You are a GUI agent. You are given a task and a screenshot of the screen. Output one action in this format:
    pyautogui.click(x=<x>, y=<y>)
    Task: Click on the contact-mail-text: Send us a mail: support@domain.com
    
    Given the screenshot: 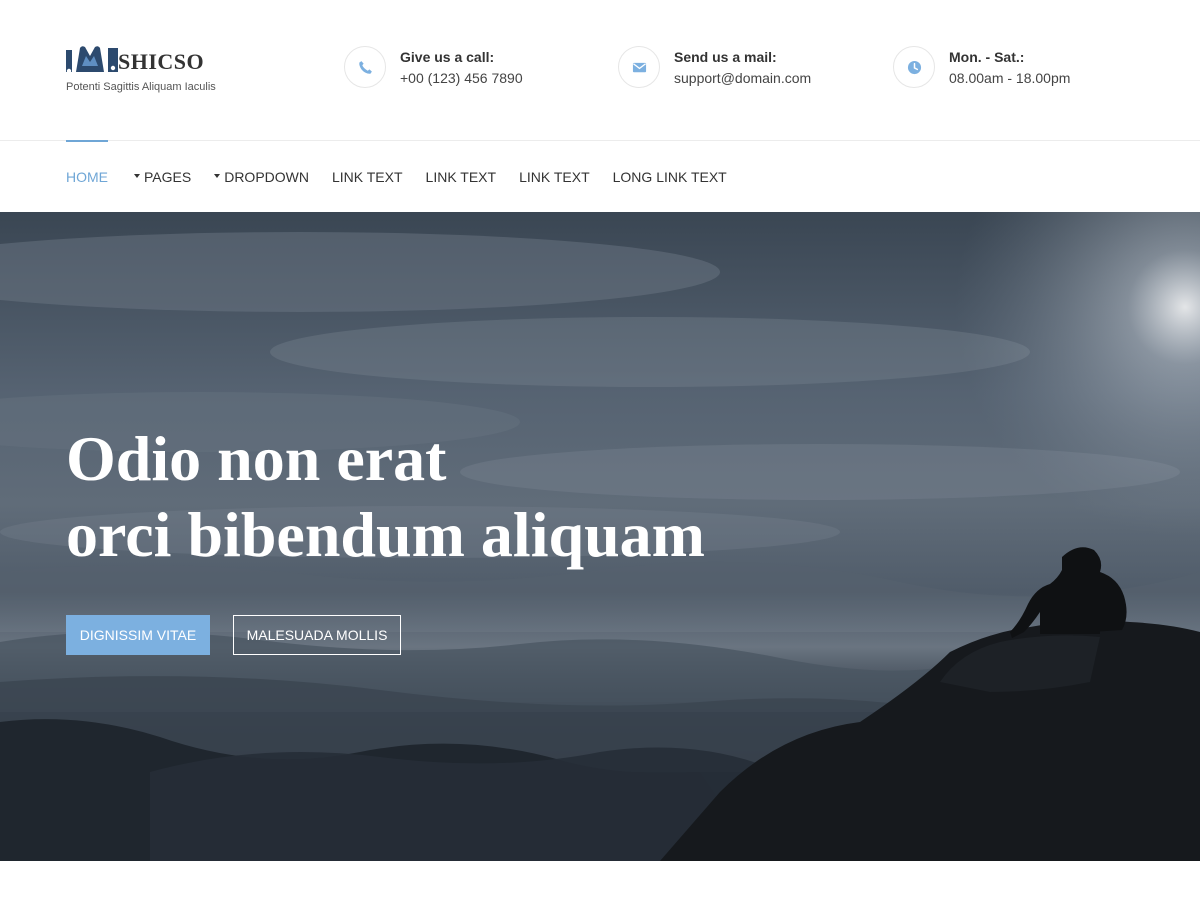 What is the action you would take?
    pyautogui.click(x=742, y=66)
    